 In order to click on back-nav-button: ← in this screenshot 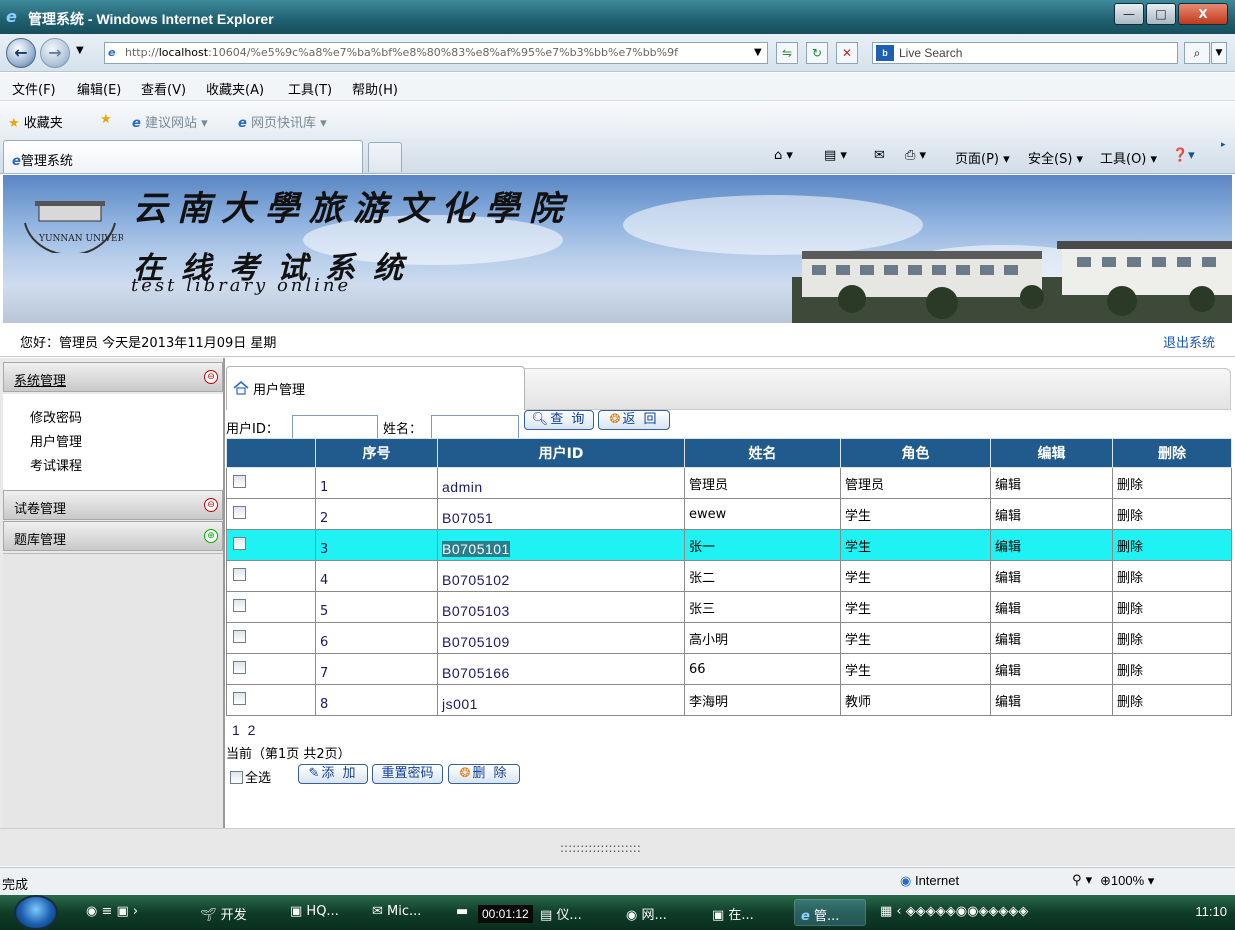, I will do `click(21, 53)`.